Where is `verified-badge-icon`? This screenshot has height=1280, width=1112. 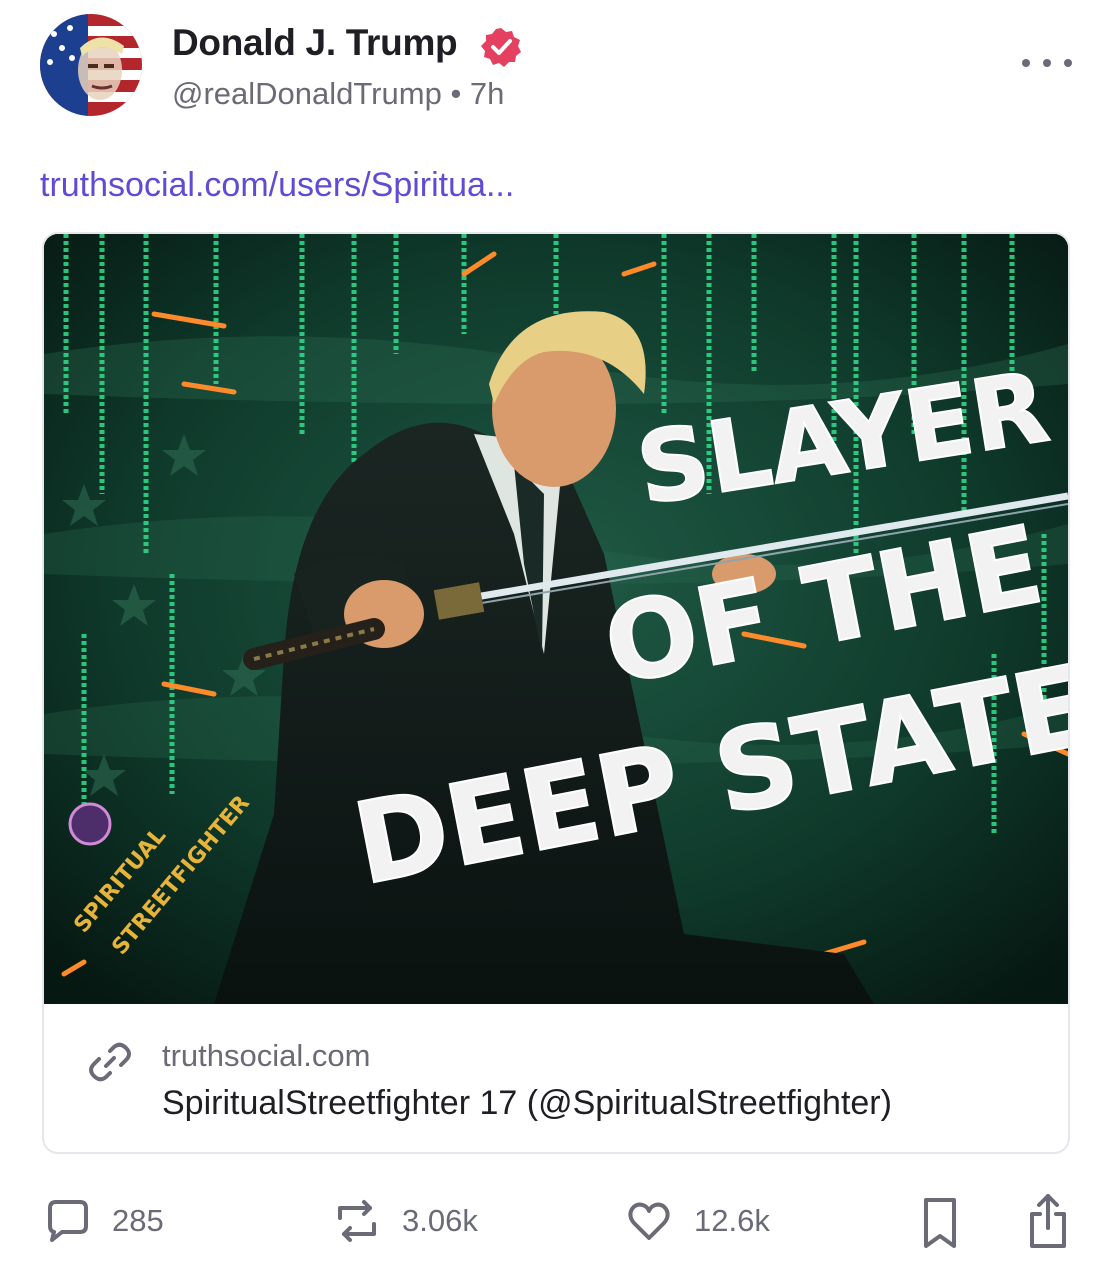
verified-badge-icon is located at coordinates (501, 47).